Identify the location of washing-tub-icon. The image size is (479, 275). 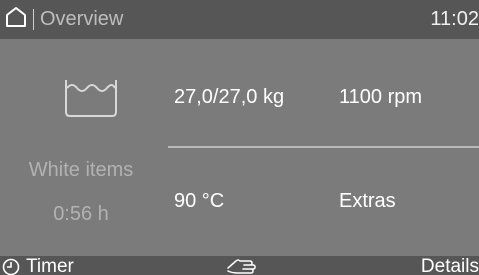
(91, 98).